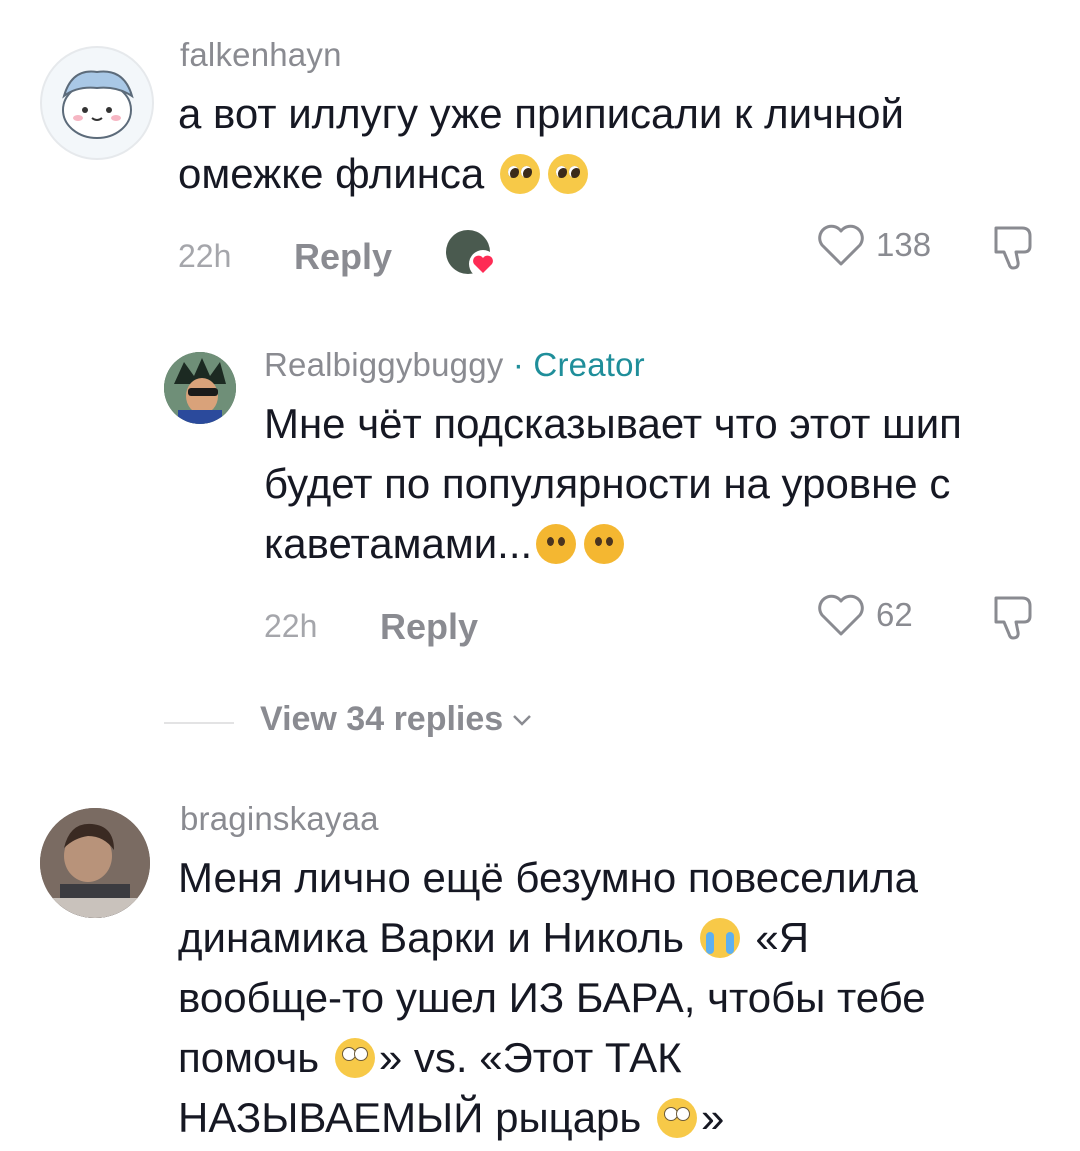 This screenshot has width=1080, height=1151. Describe the element at coordinates (431, 937) in the screenshot. I see `comment-text-line: динамика Варки и Николь` at that location.